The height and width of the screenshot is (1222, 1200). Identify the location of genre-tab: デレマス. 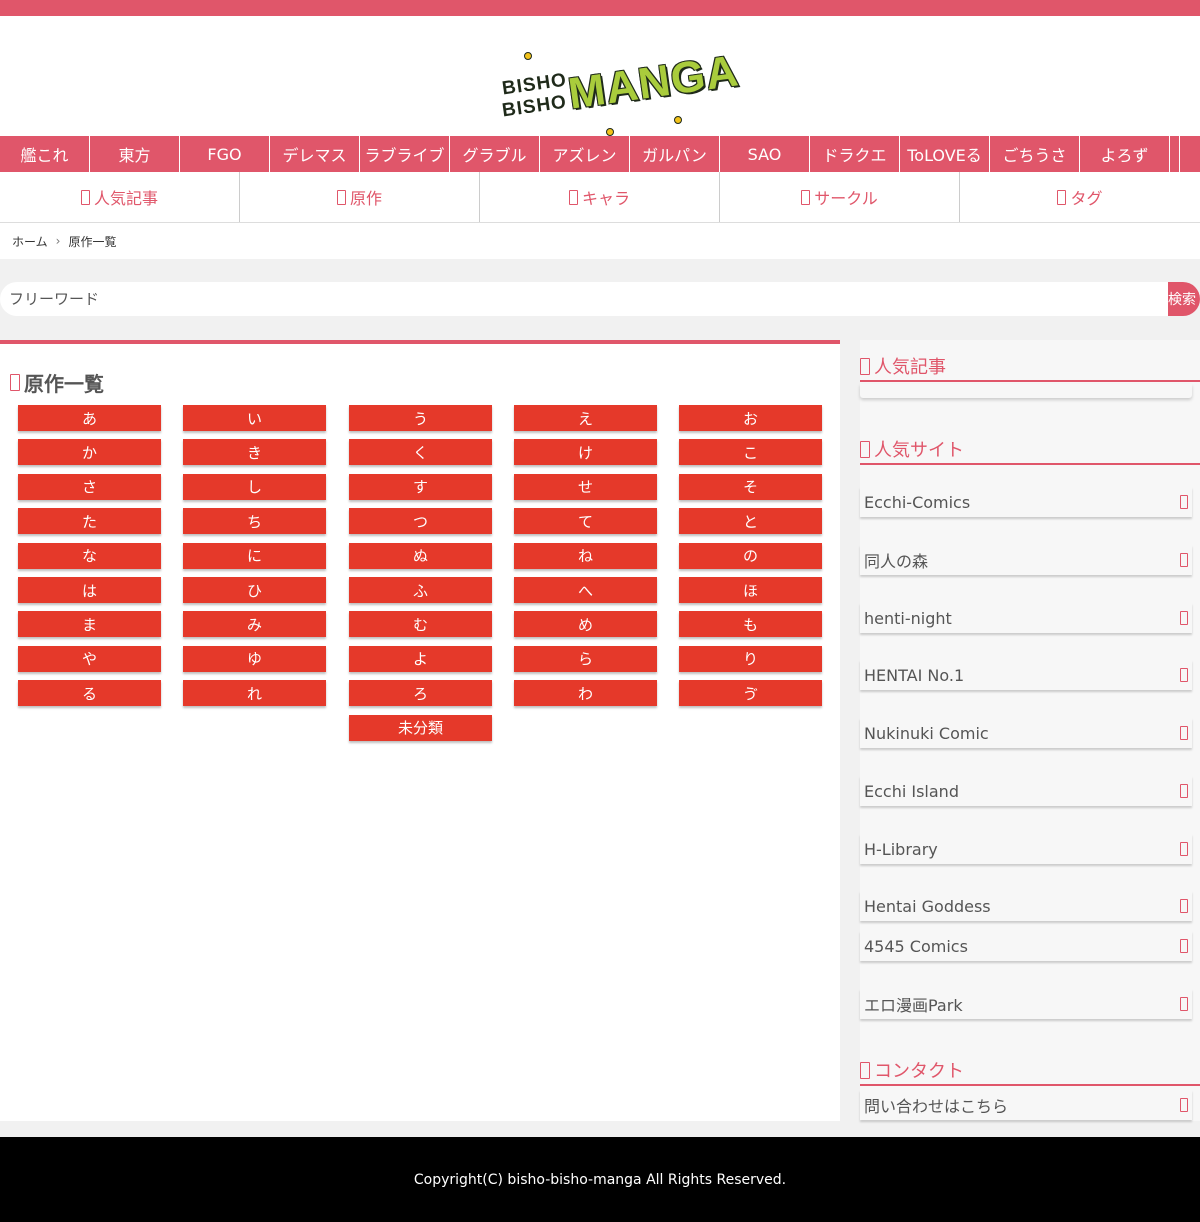
(315, 154).